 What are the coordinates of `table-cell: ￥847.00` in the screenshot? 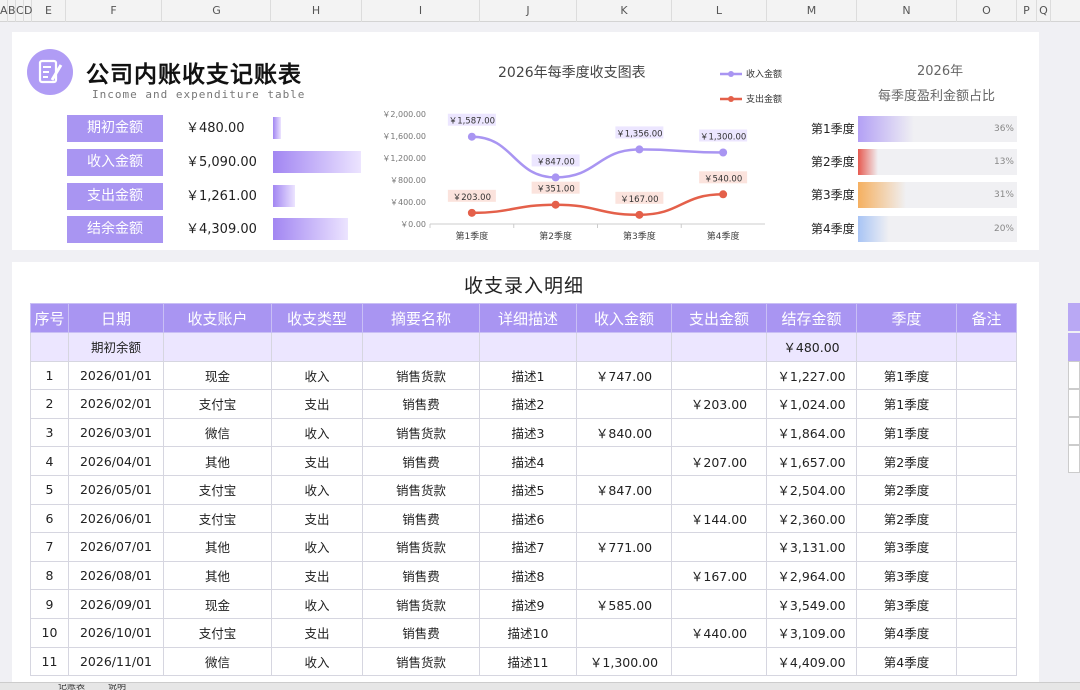 It's located at (624, 489).